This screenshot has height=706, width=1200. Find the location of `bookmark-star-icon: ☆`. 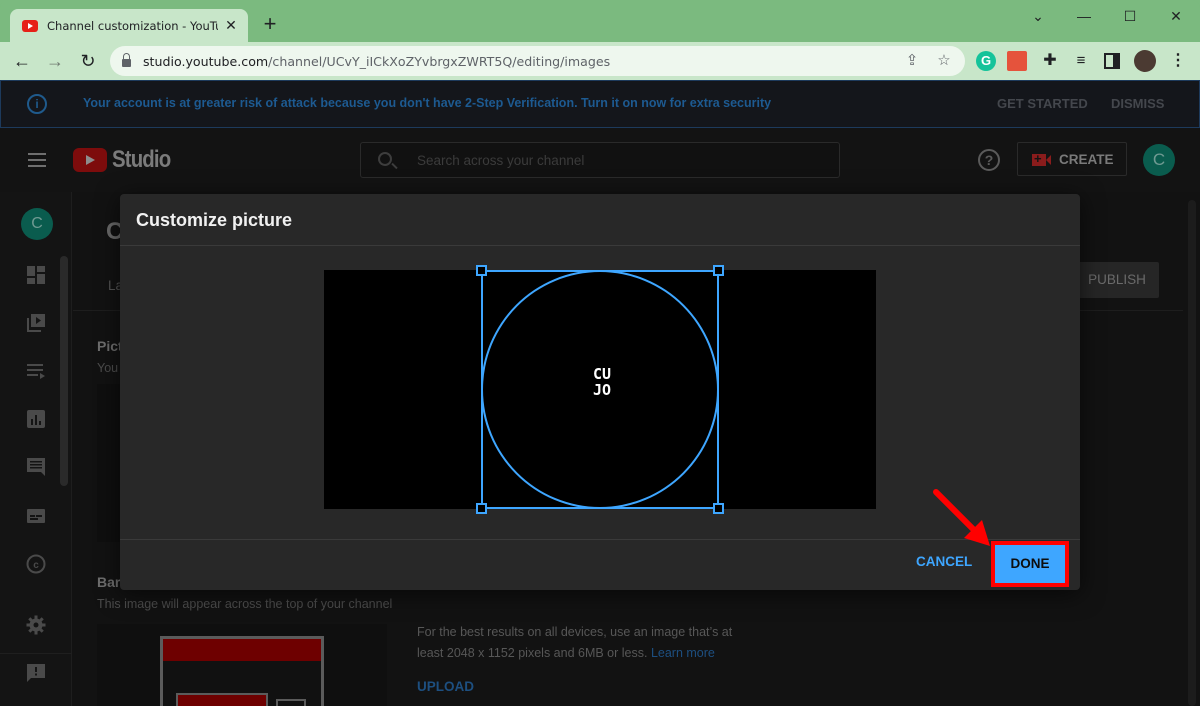

bookmark-star-icon: ☆ is located at coordinates (944, 60).